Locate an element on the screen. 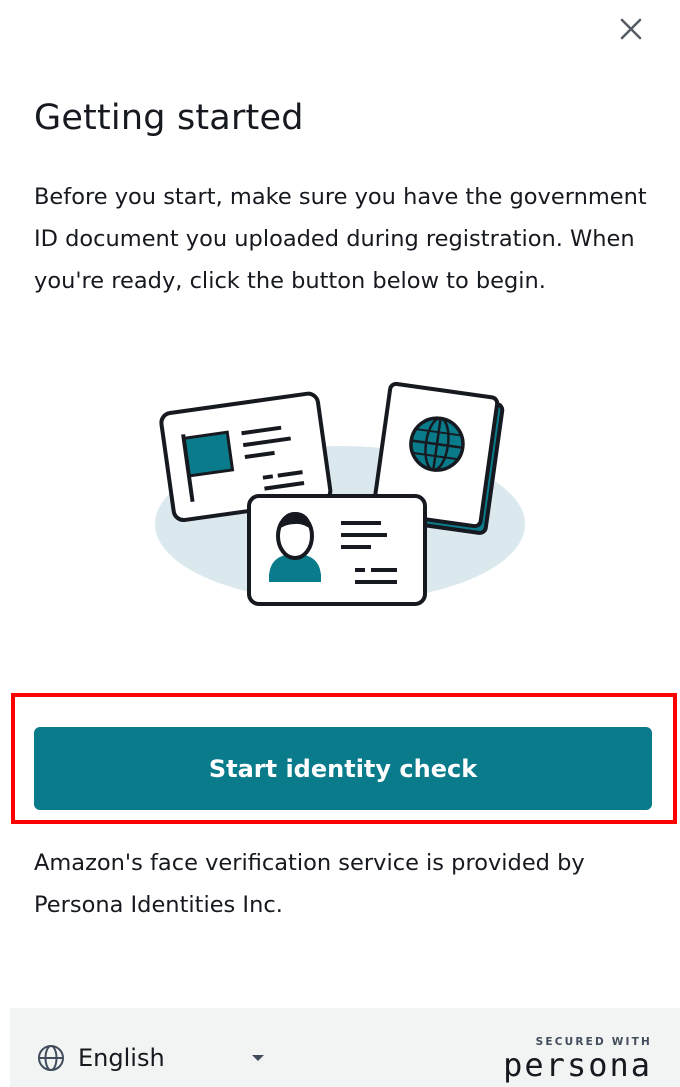 Image resolution: width=680 pixels, height=1087 pixels. secured-with-persona-badge: SECURED WITH persona is located at coordinates (577, 1059).